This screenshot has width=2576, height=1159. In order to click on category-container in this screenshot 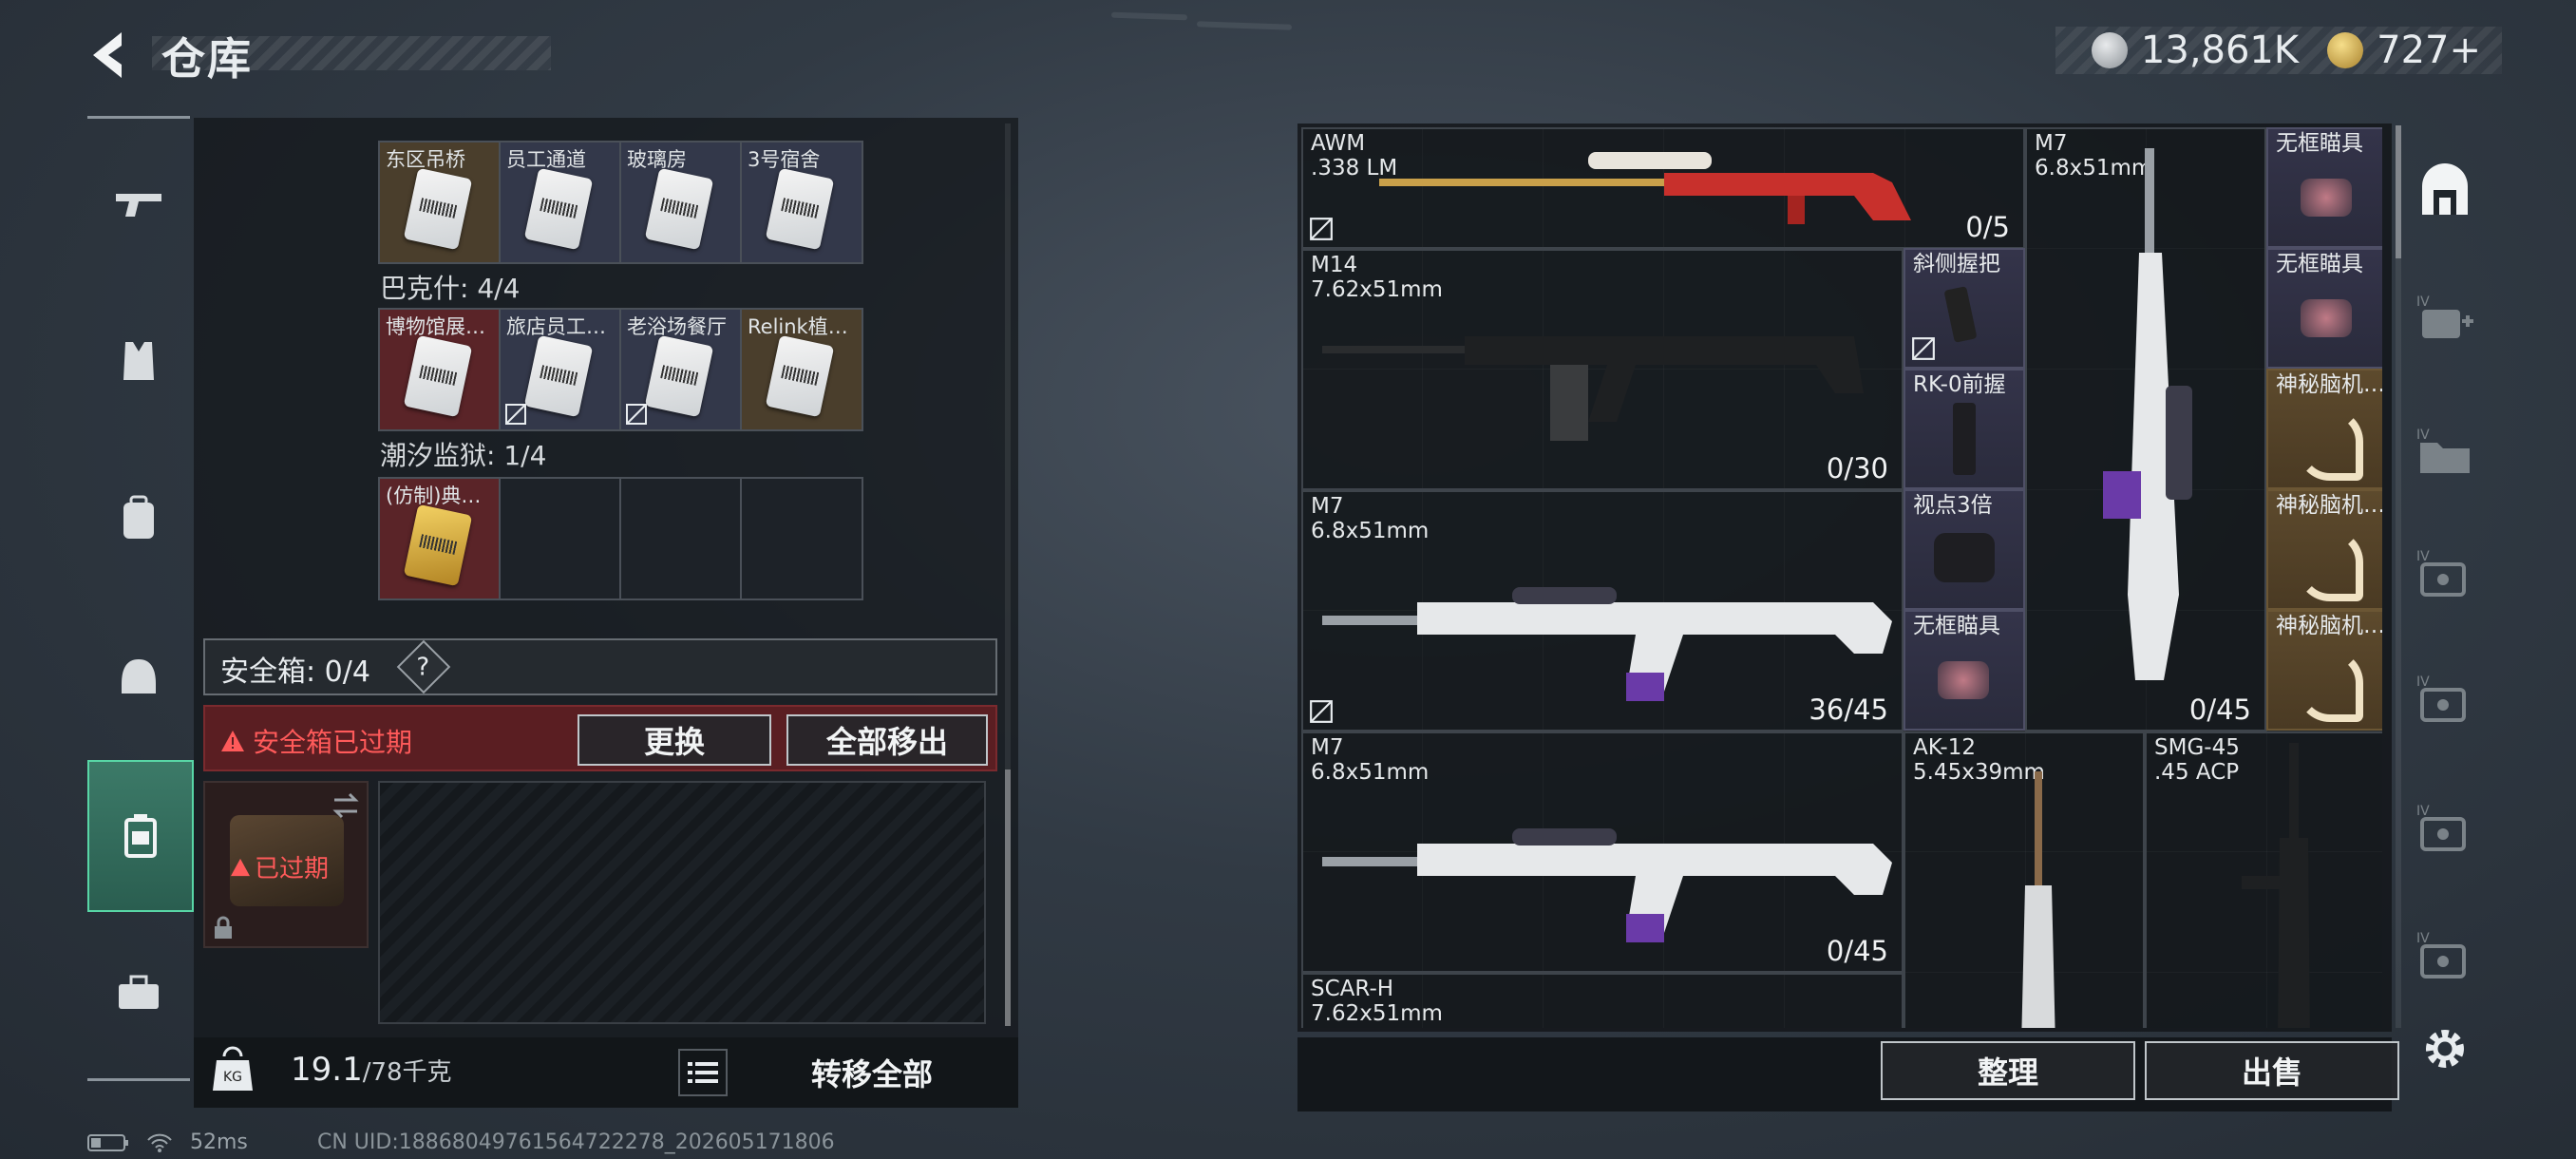, I will do `click(140, 836)`.